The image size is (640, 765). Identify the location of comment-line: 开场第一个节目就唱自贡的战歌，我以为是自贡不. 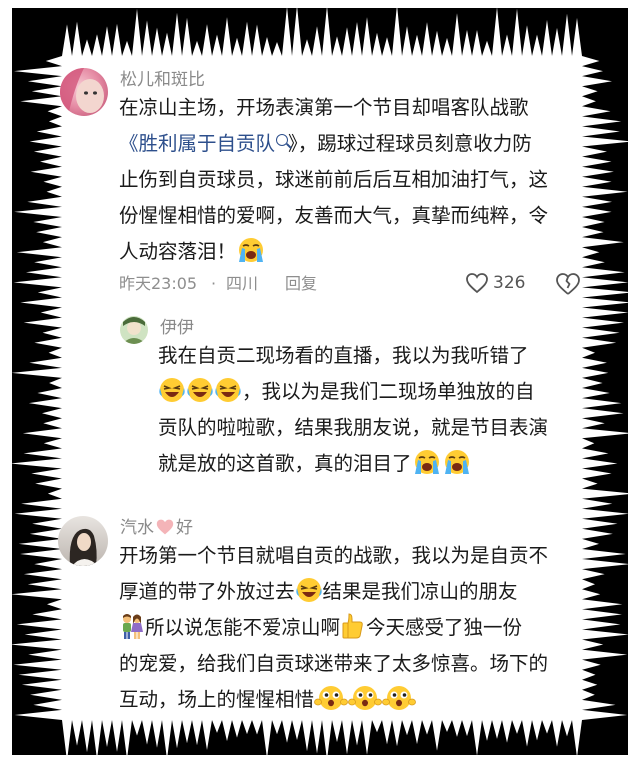
(334, 555).